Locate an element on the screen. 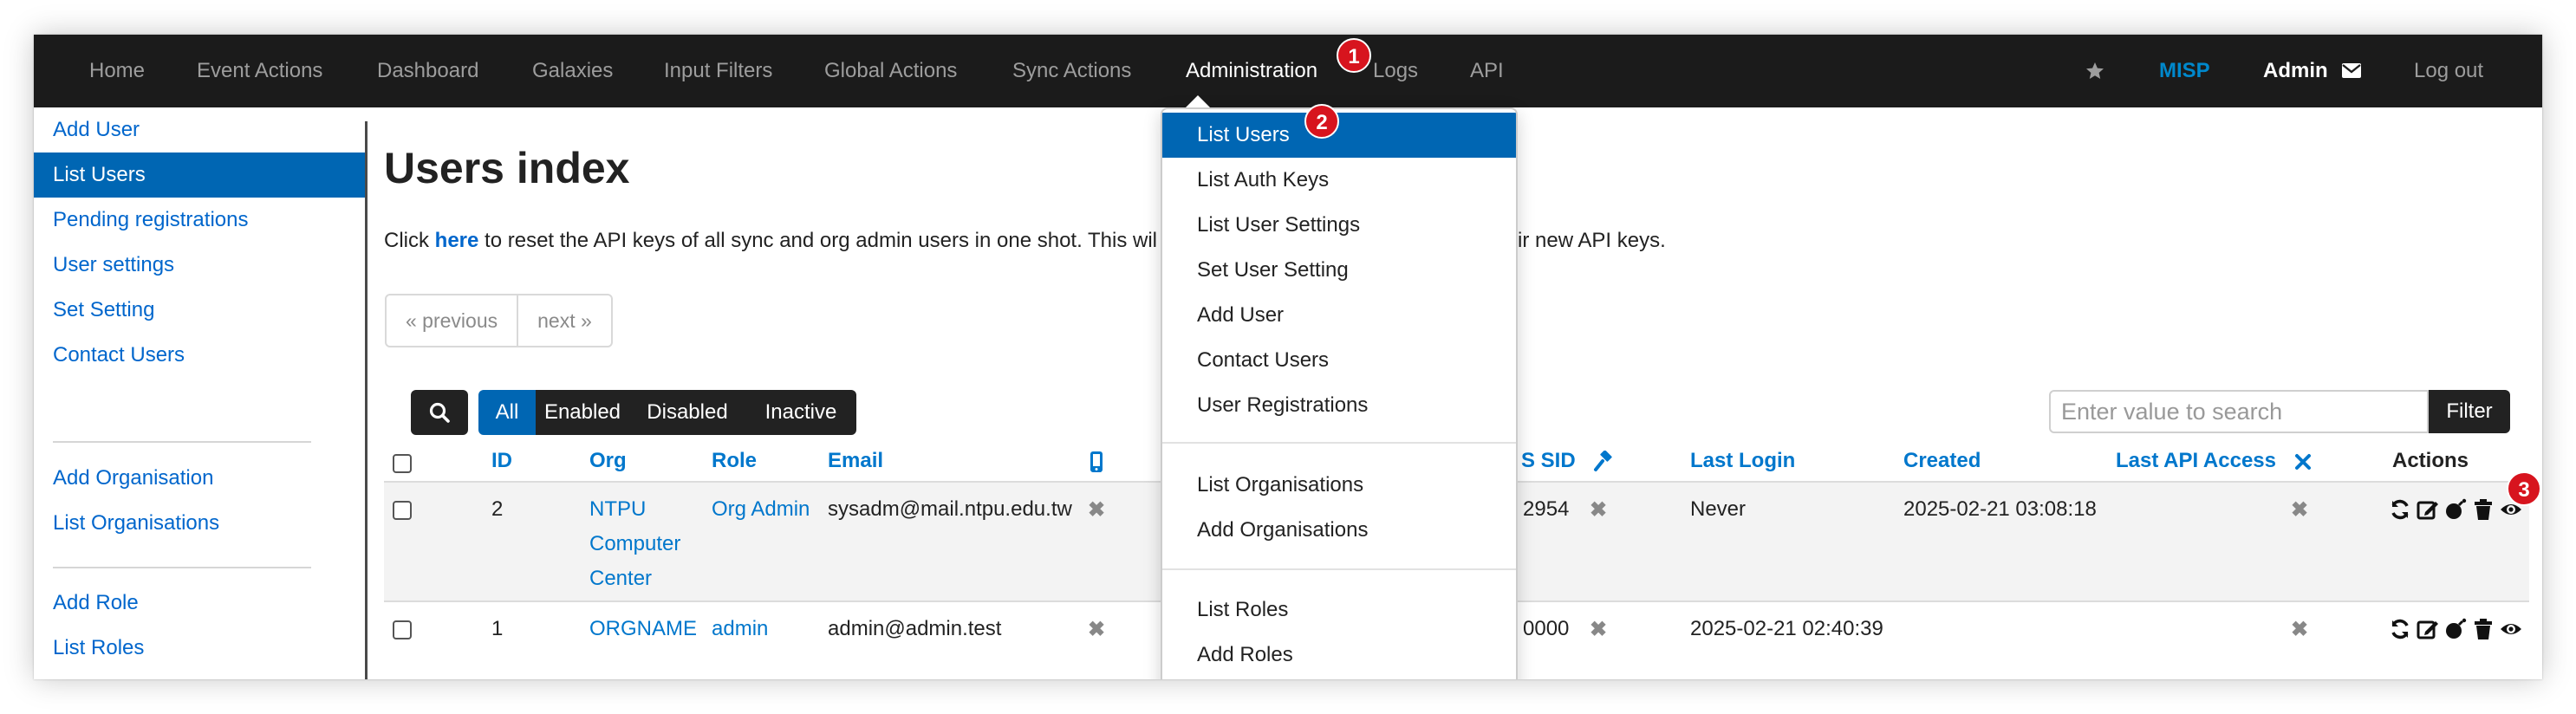 The width and height of the screenshot is (2576, 714). search-toggle-button is located at coordinates (439, 412).